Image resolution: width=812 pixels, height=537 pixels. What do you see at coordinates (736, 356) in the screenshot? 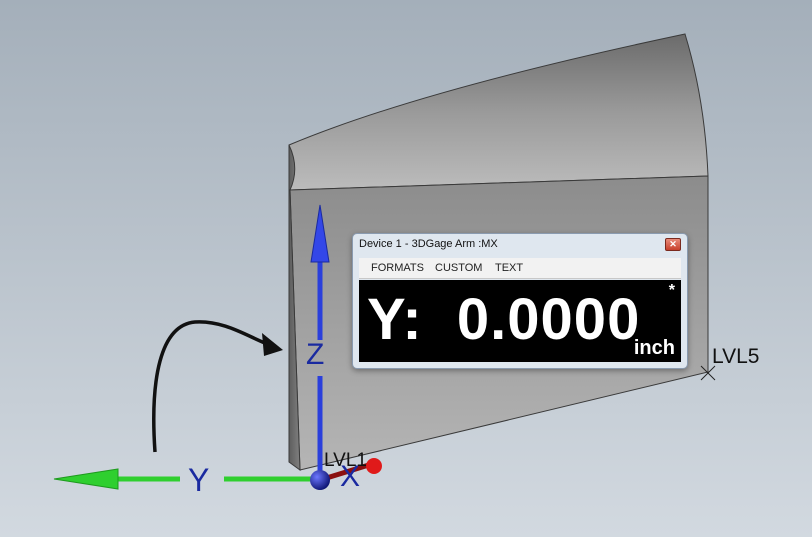
I see `lvl5-label: LVL5` at bounding box center [736, 356].